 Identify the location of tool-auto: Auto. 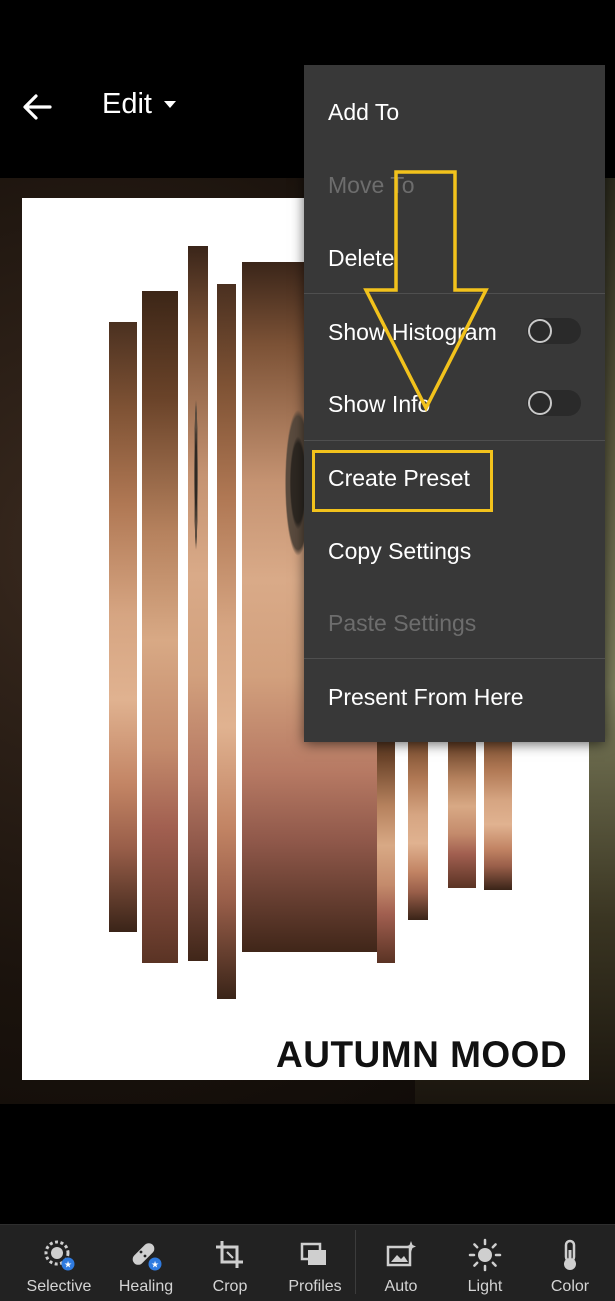
(401, 1263).